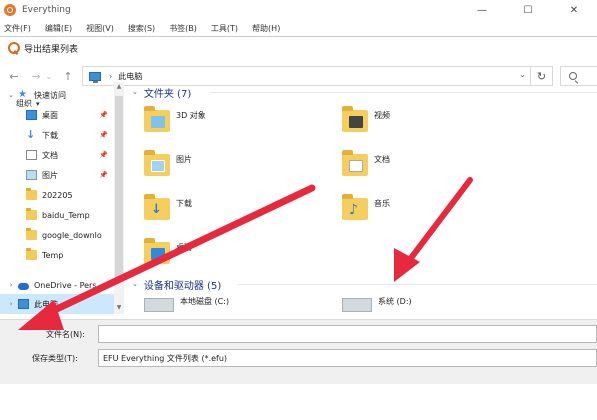 The image size is (597, 420). I want to click on menu-edit: 编辑(E), so click(58, 28).